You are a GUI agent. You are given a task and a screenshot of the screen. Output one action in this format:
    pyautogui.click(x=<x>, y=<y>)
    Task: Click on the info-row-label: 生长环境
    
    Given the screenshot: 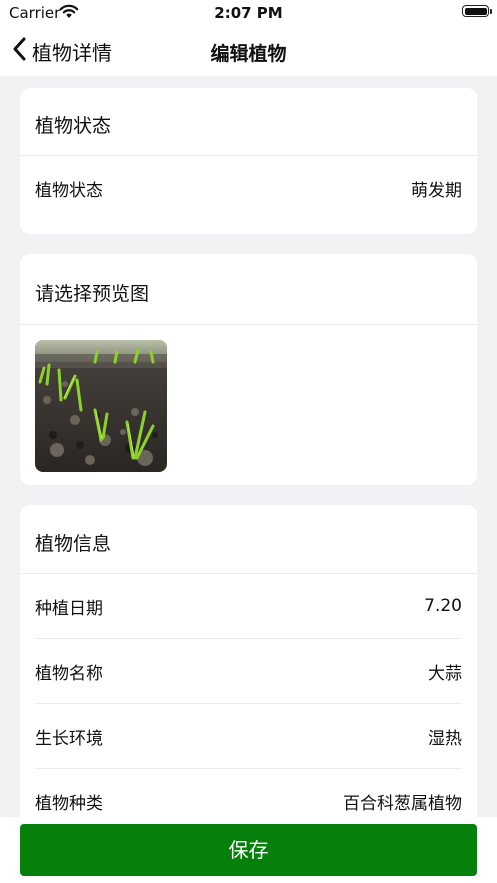 What is the action you would take?
    pyautogui.click(x=69, y=738)
    